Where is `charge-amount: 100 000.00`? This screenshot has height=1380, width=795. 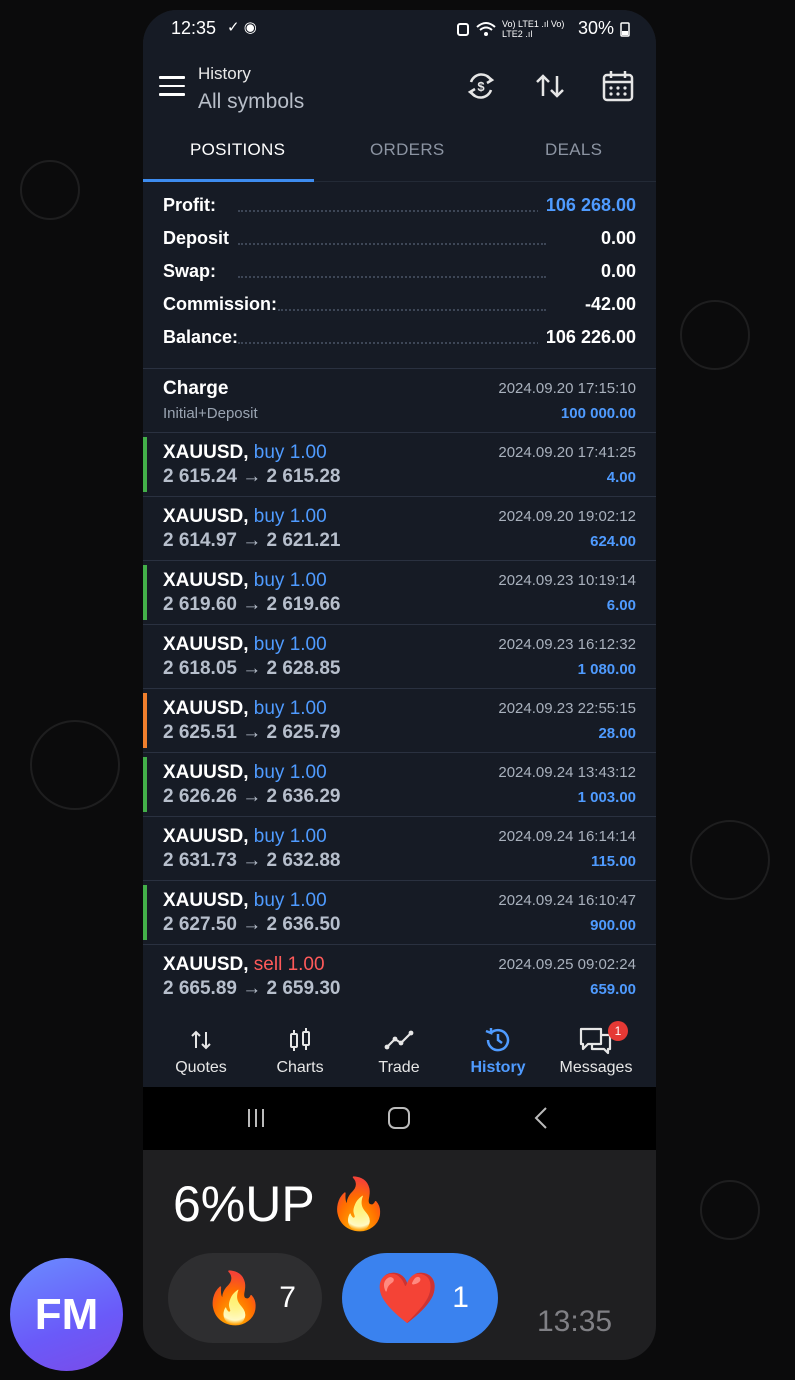
charge-amount: 100 000.00 is located at coordinates (598, 413).